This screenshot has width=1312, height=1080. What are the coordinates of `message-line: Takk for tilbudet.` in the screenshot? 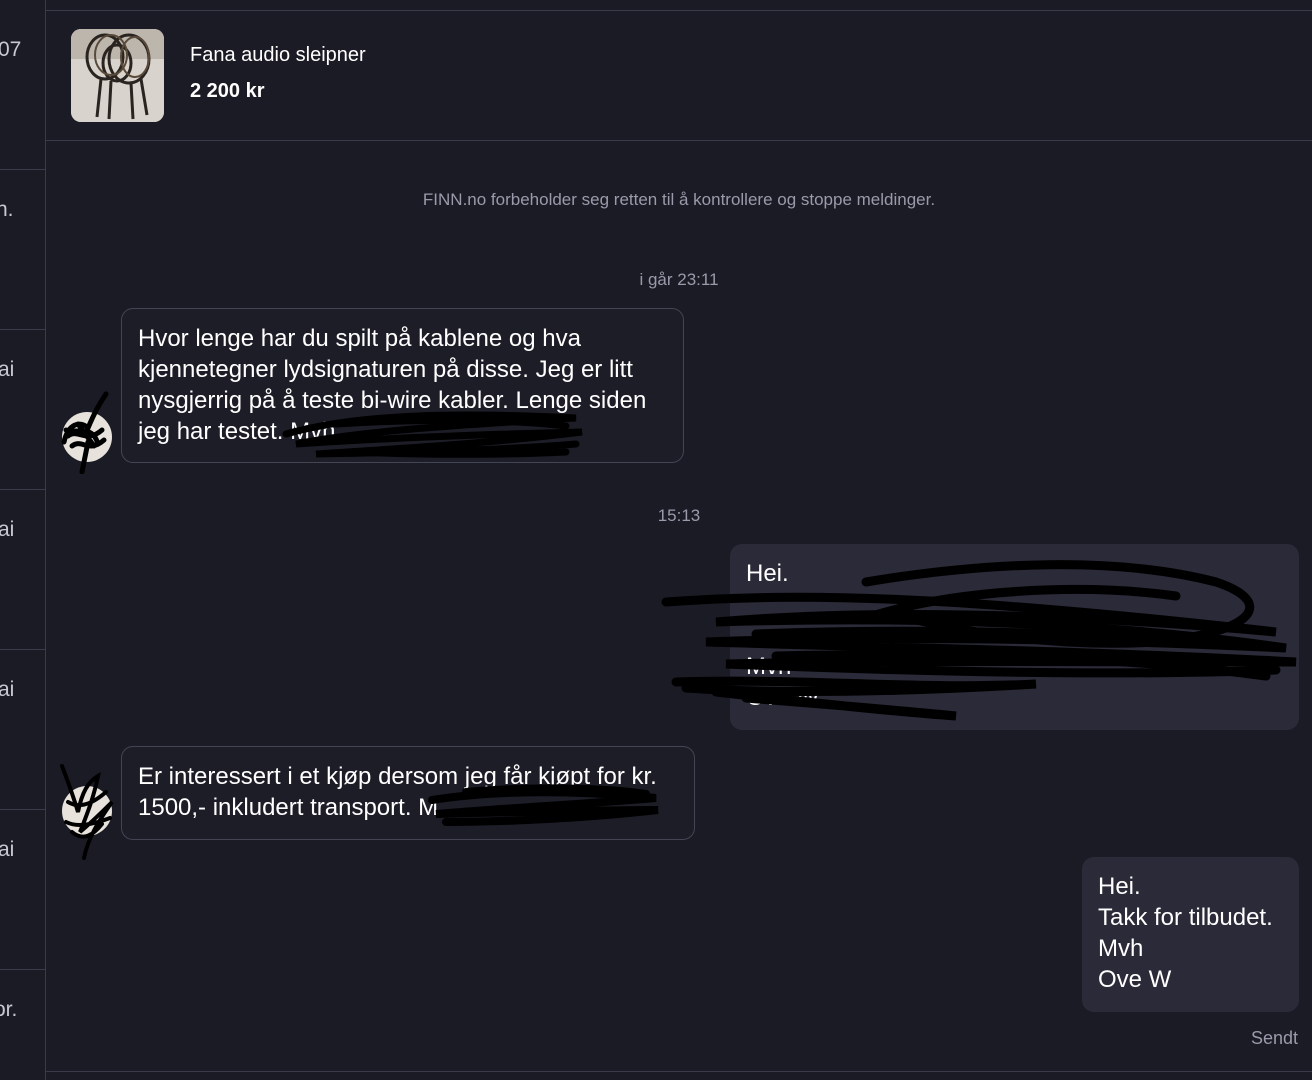 It's located at (1185, 917).